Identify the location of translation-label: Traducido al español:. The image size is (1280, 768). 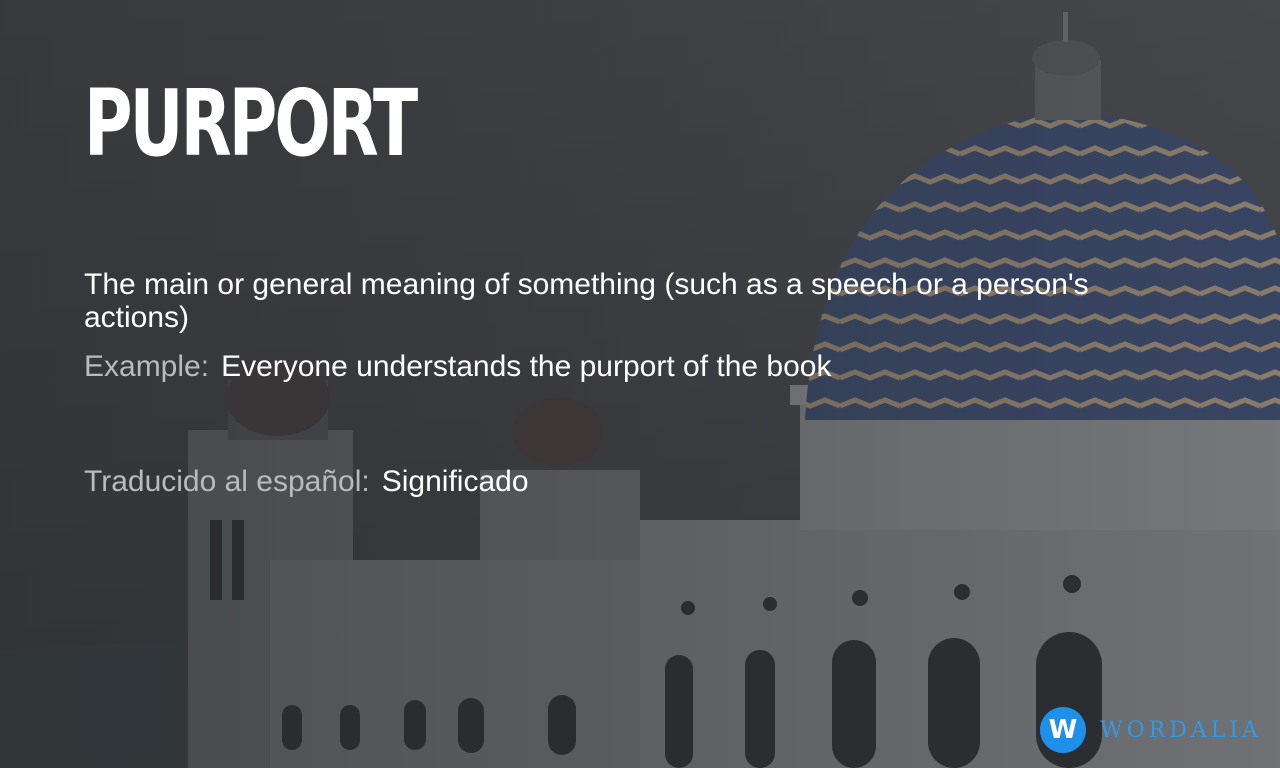
(227, 481).